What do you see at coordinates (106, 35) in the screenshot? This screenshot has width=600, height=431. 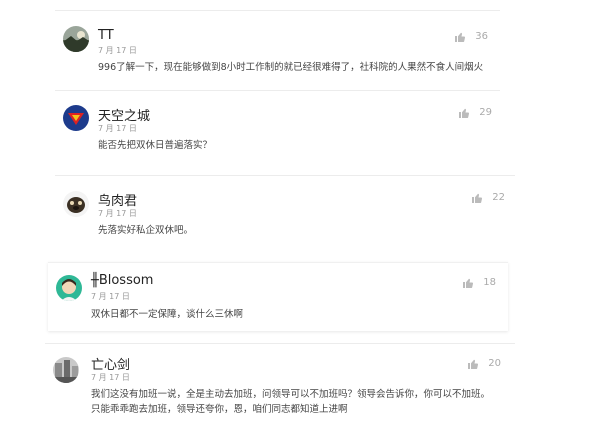 I see `username: TT` at bounding box center [106, 35].